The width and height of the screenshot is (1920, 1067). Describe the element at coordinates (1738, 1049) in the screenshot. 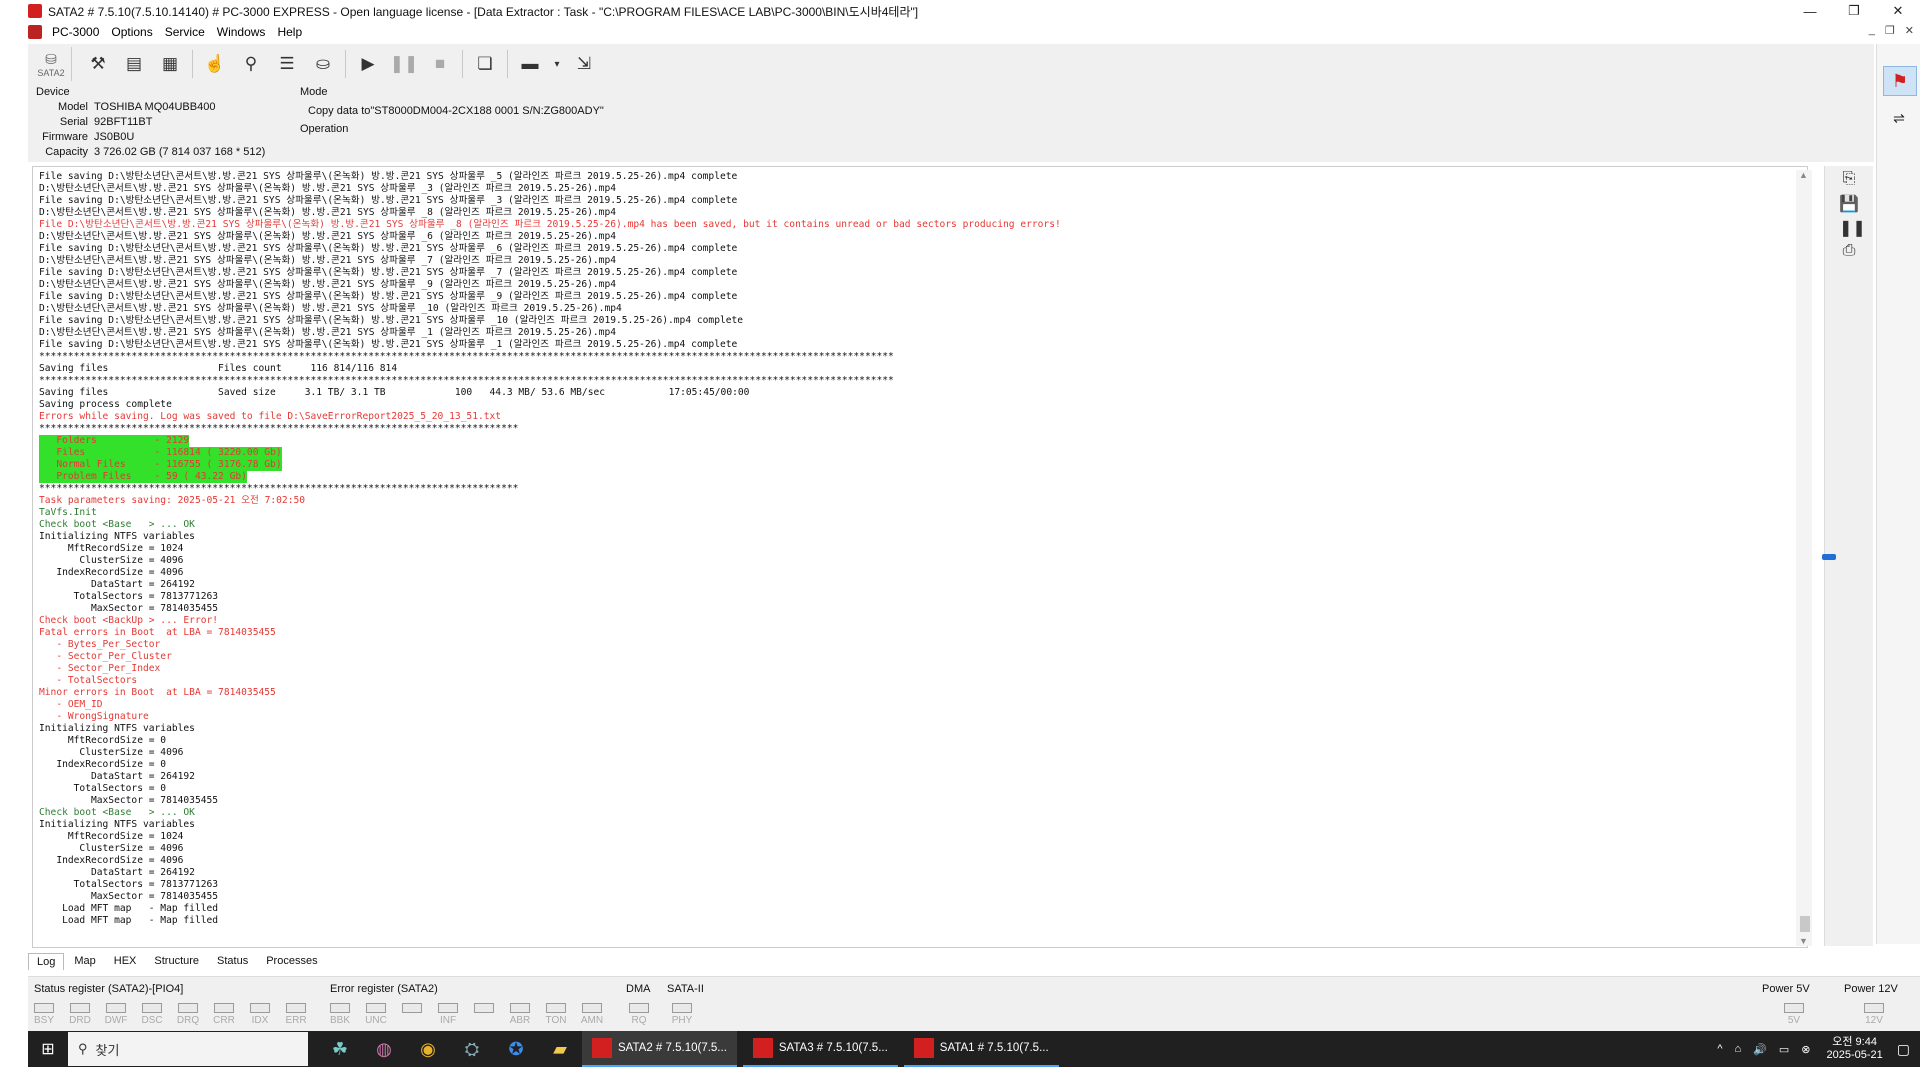

I see `tray-device-icon: ⌂` at that location.